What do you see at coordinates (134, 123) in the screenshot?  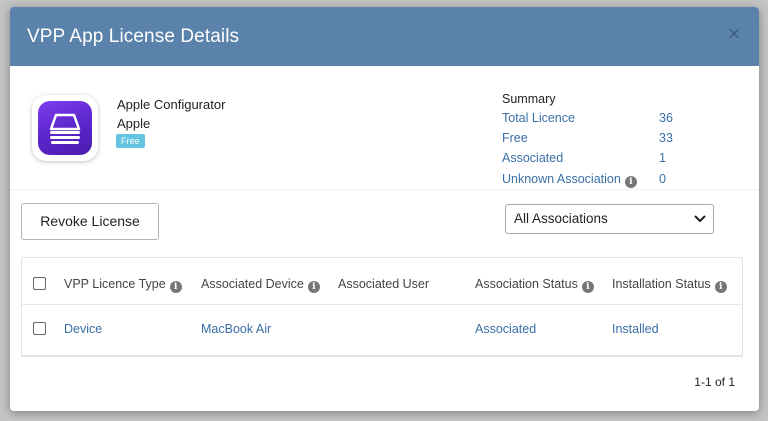 I see `app-vendor: Apple` at bounding box center [134, 123].